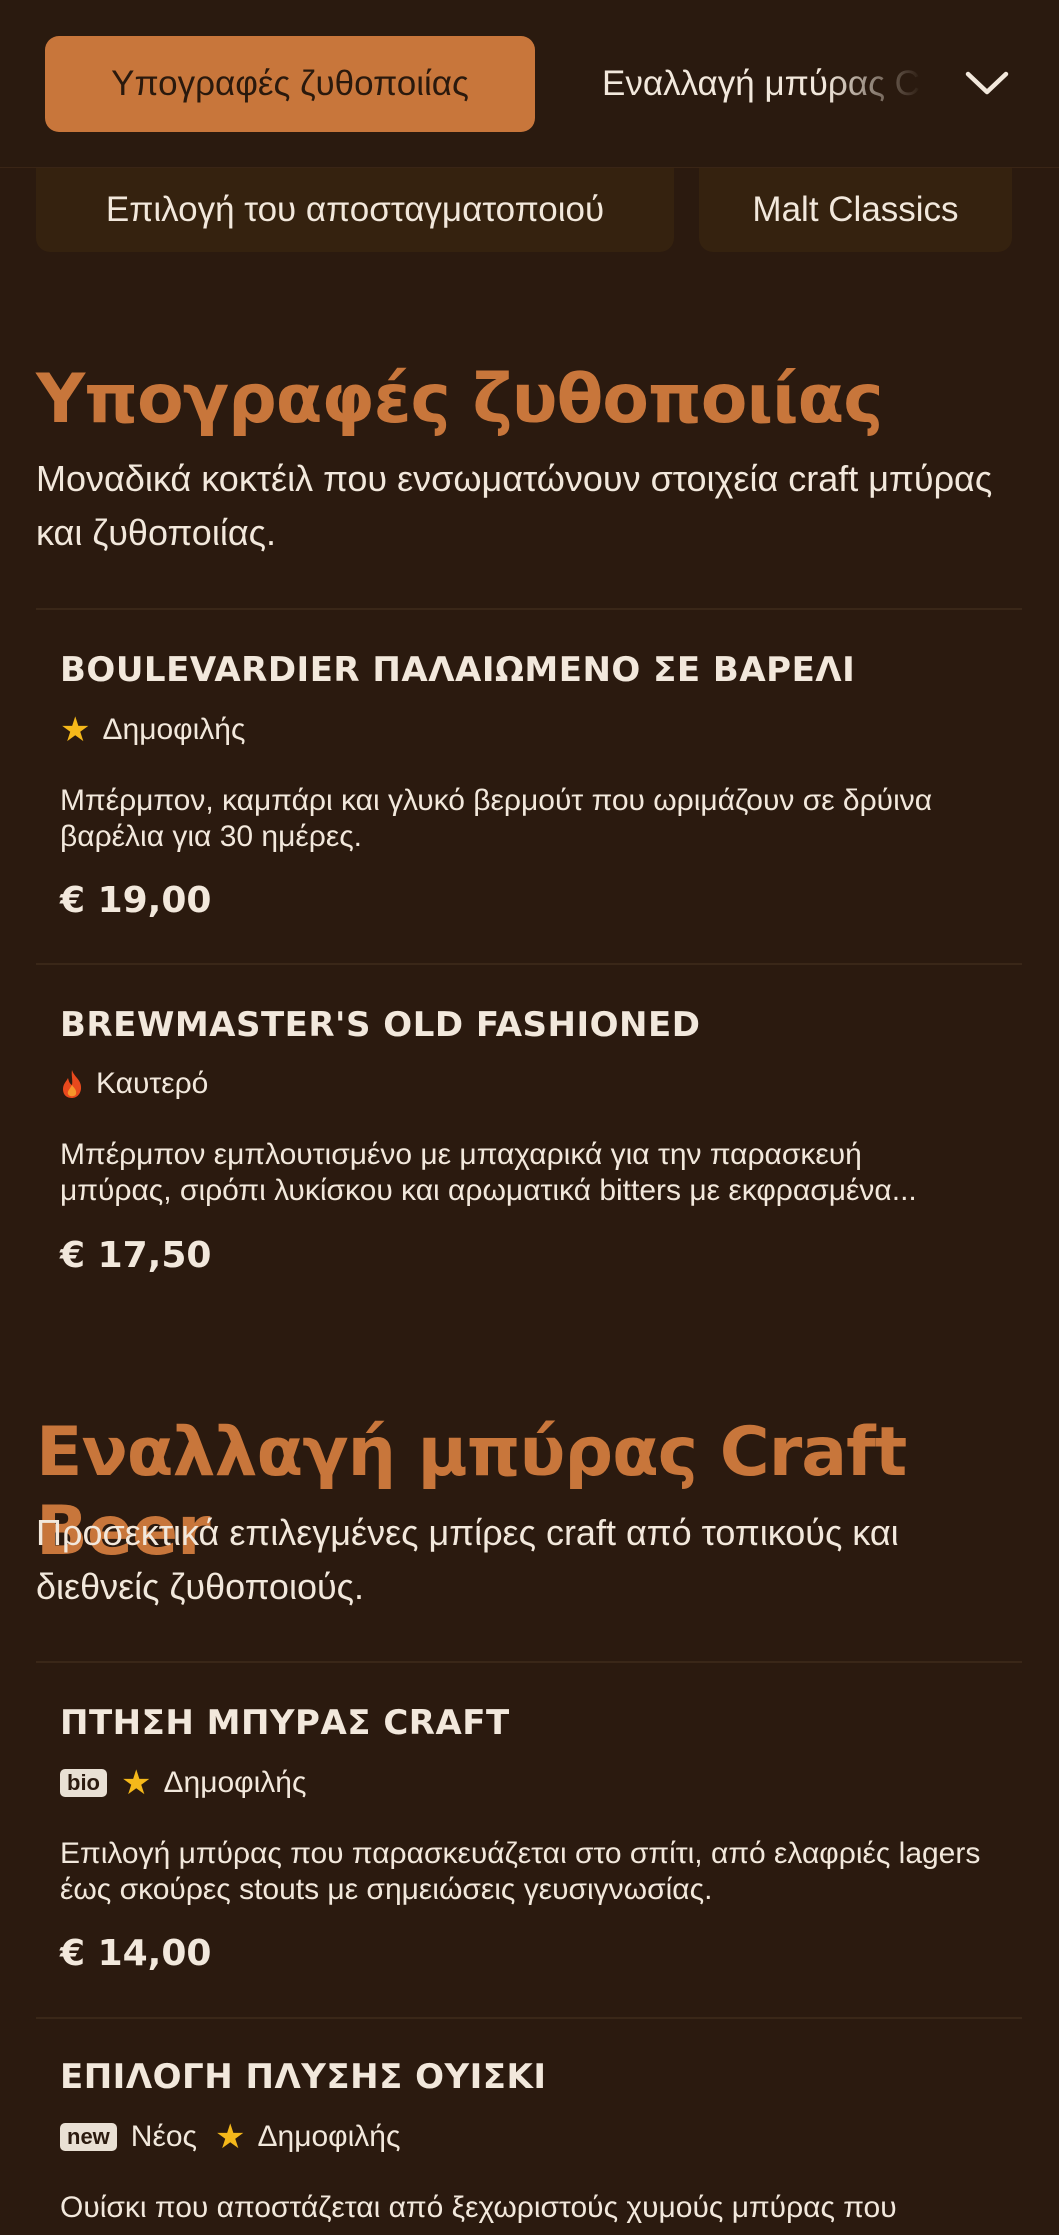 The width and height of the screenshot is (1059, 2235). I want to click on badge-bio: bio, so click(83, 1783).